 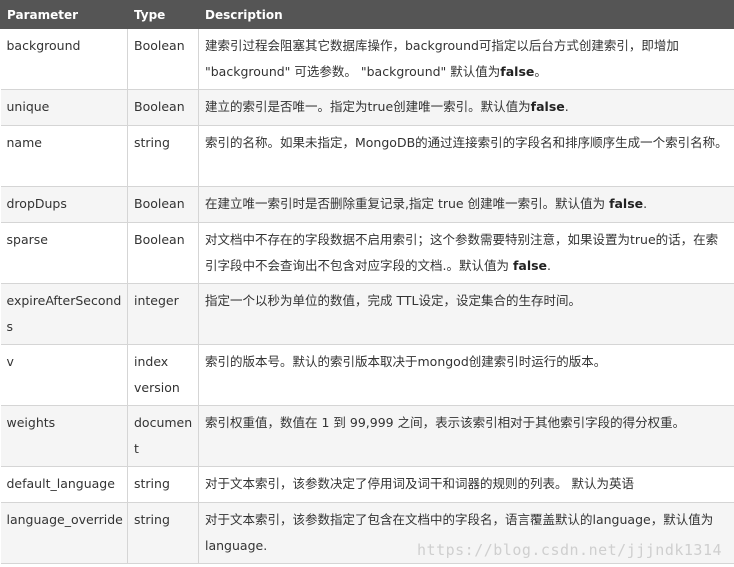 What do you see at coordinates (64, 375) in the screenshot?
I see `param-cell: v` at bounding box center [64, 375].